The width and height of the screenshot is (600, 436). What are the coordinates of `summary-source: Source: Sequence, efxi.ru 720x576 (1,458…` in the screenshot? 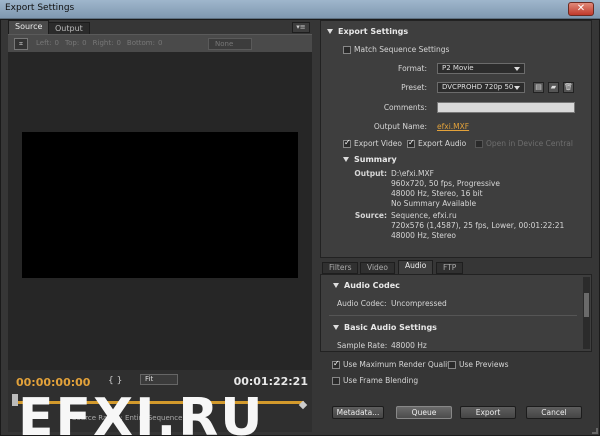 It's located at (466, 226).